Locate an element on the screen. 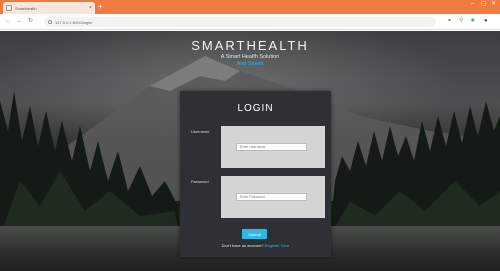  address-bar: 127.0.0.1:8000/login/ is located at coordinates (240, 22).